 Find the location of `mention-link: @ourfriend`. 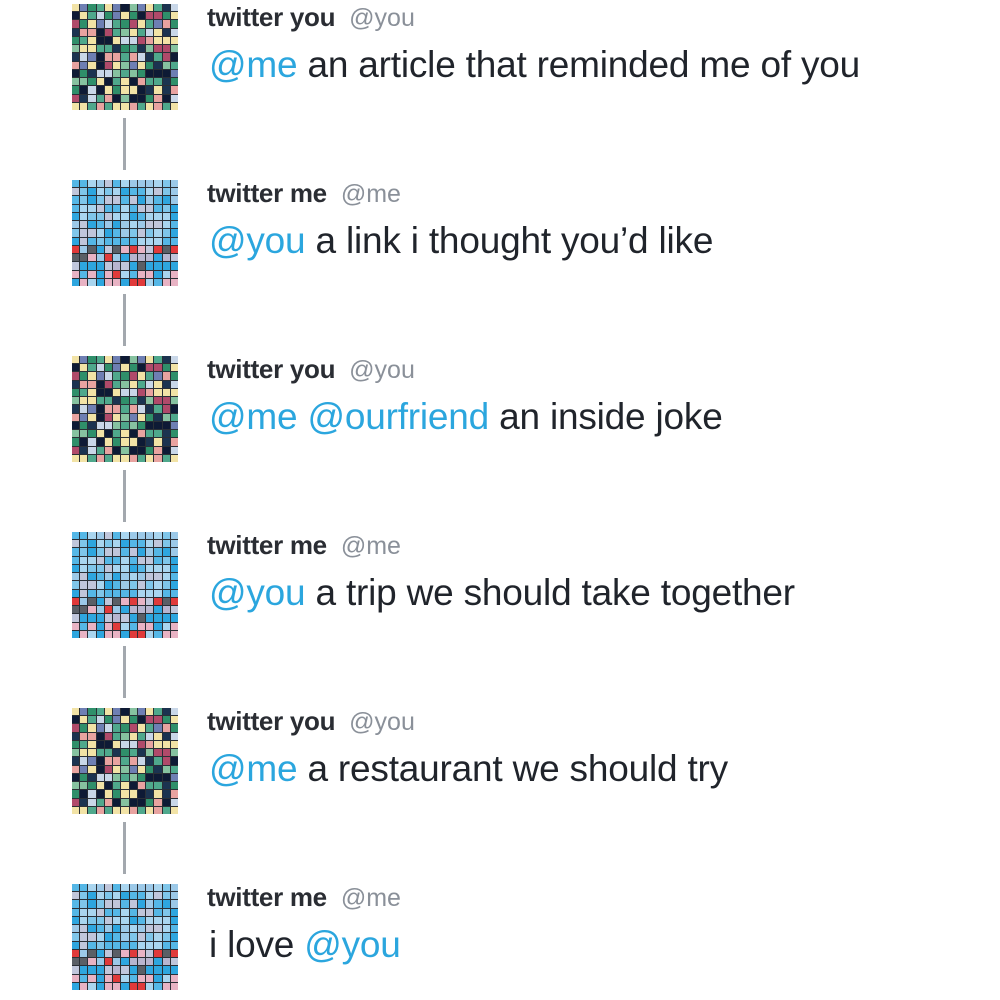

mention-link: @ourfriend is located at coordinates (398, 416).